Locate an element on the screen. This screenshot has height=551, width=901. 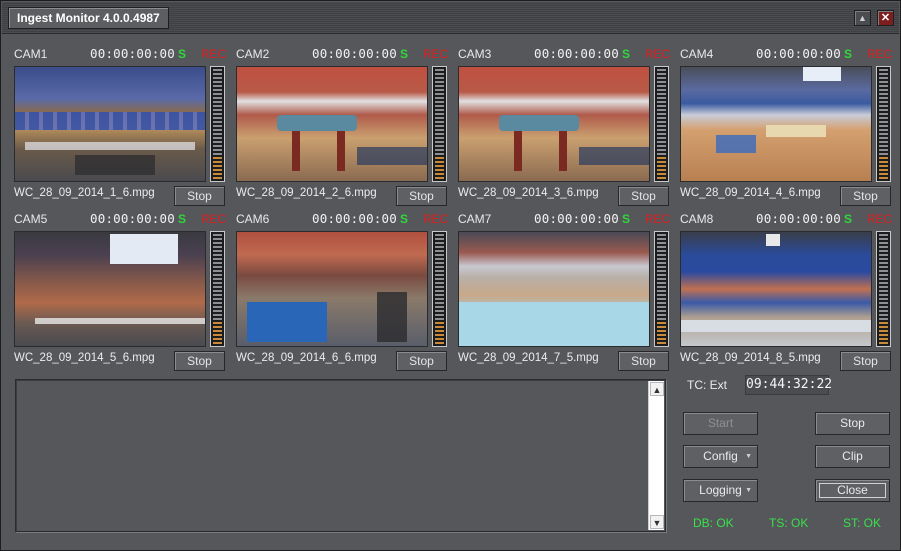
close-button: Close is located at coordinates (852, 490).